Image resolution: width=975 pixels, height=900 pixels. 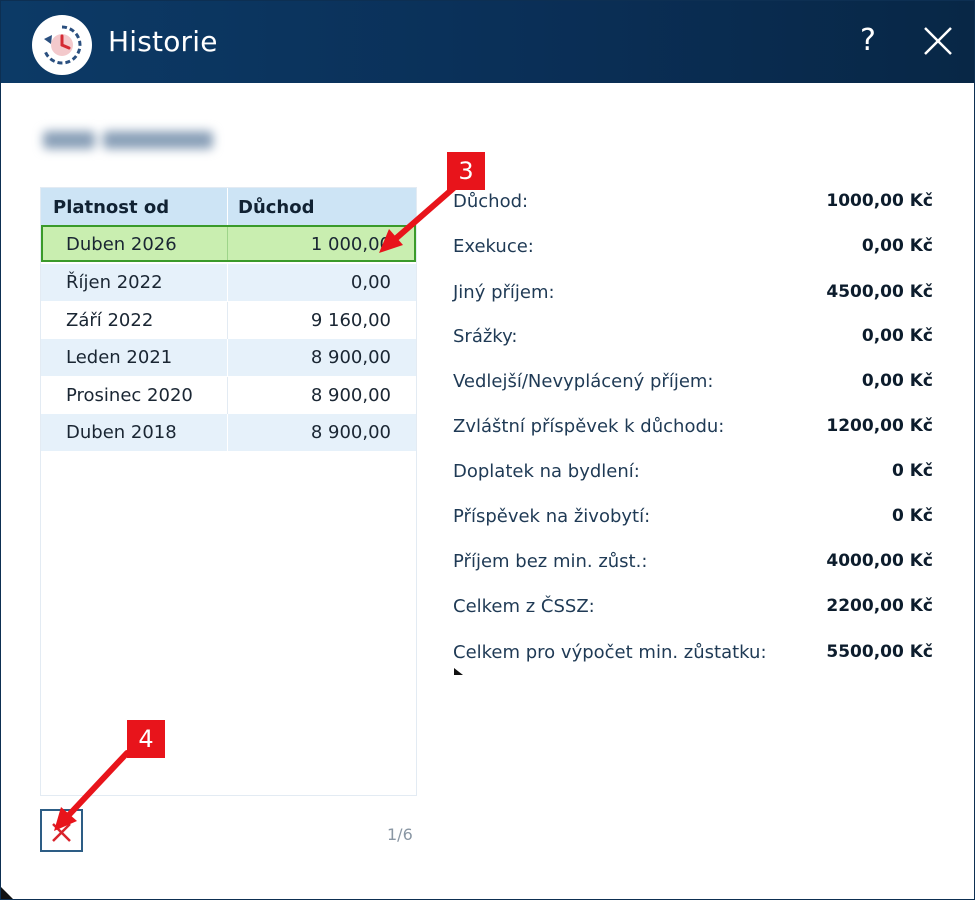 What do you see at coordinates (228, 320) in the screenshot?
I see `table-row: Září 2022 9 160,00` at bounding box center [228, 320].